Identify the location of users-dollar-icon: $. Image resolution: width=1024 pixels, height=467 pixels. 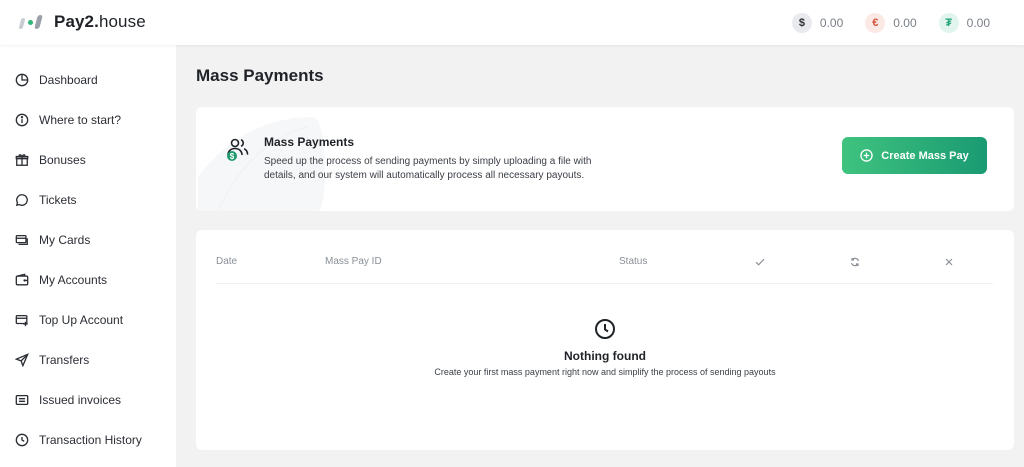
(238, 149).